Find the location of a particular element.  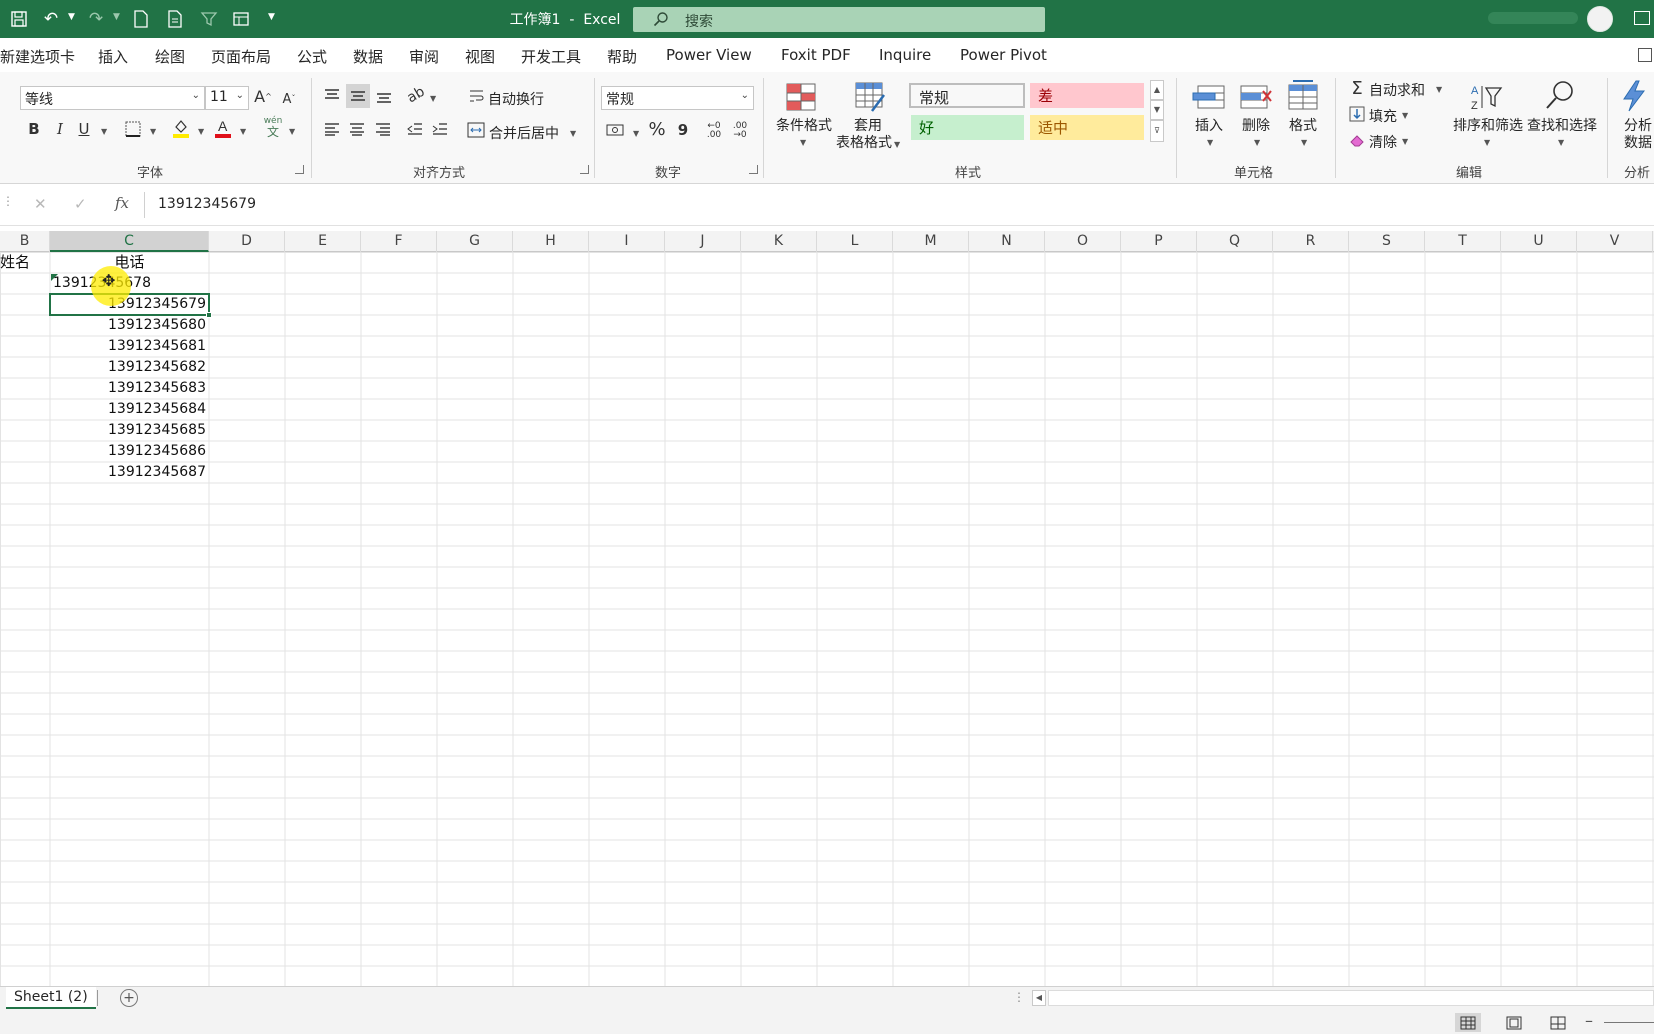

phonetic-guide-icon: wén 文 is located at coordinates (273, 129).